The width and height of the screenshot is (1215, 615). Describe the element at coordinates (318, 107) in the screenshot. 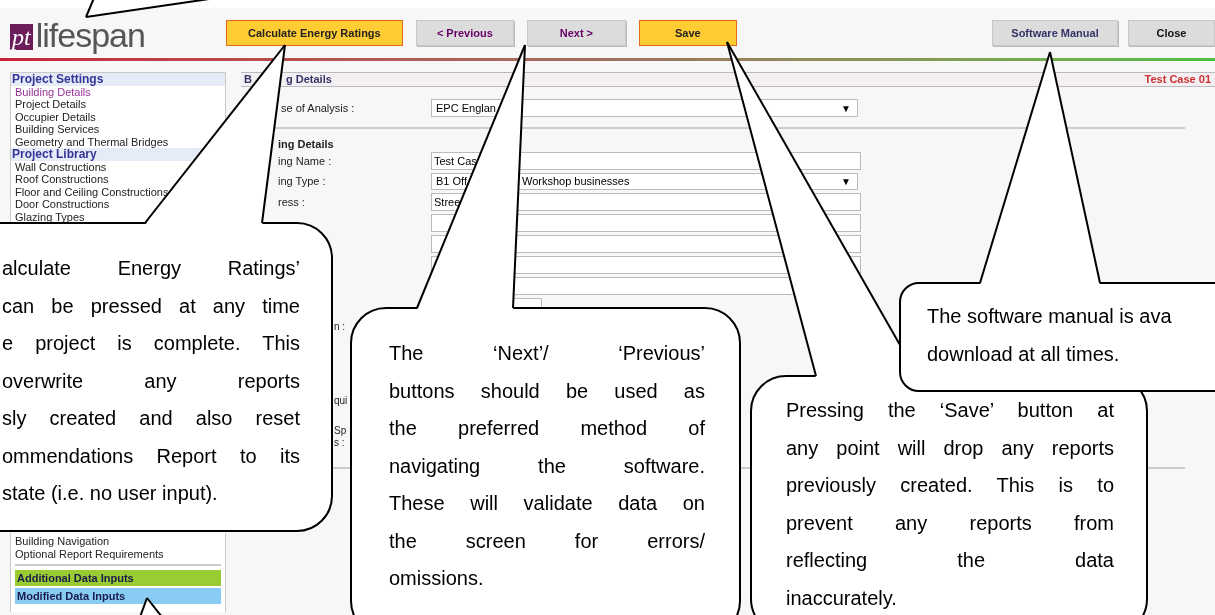

I see `field-label: se of Analysis :` at that location.